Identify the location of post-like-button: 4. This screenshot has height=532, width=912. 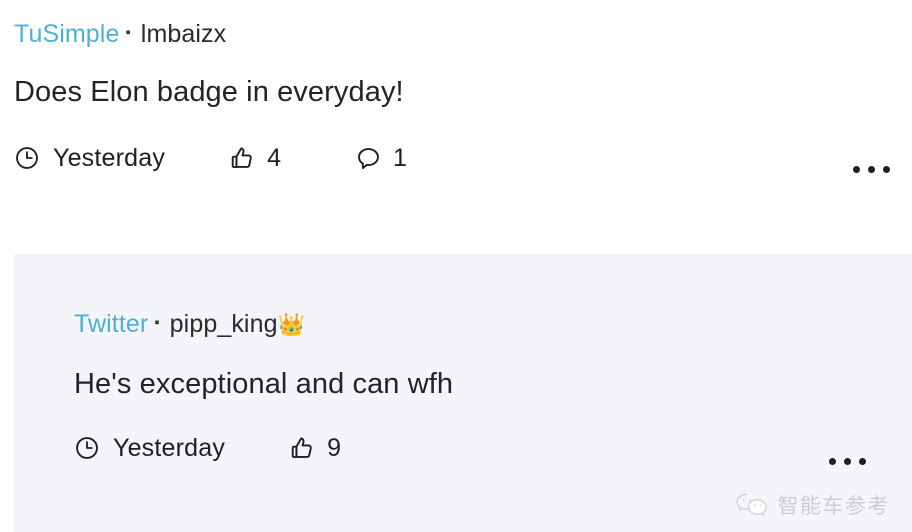
(255, 158).